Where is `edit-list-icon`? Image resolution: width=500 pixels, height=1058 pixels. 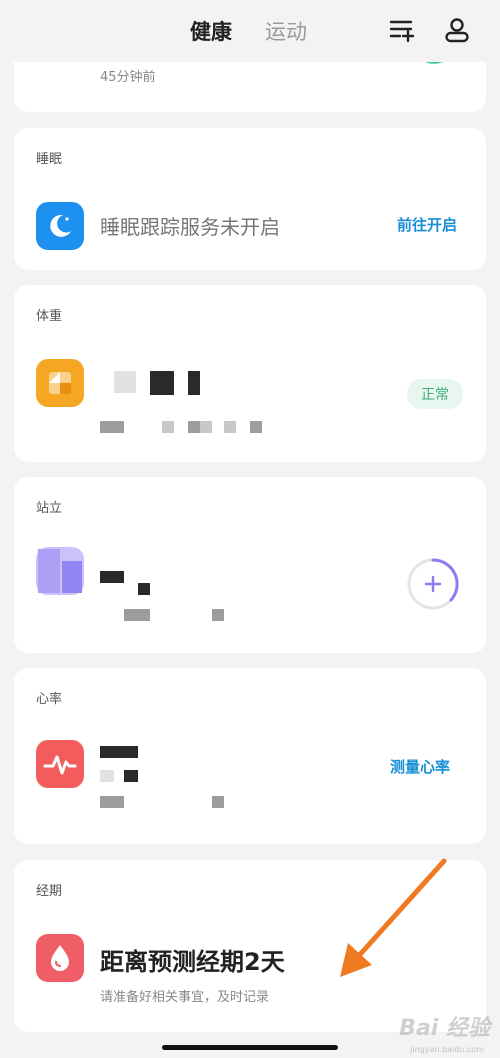
edit-list-icon is located at coordinates (402, 30).